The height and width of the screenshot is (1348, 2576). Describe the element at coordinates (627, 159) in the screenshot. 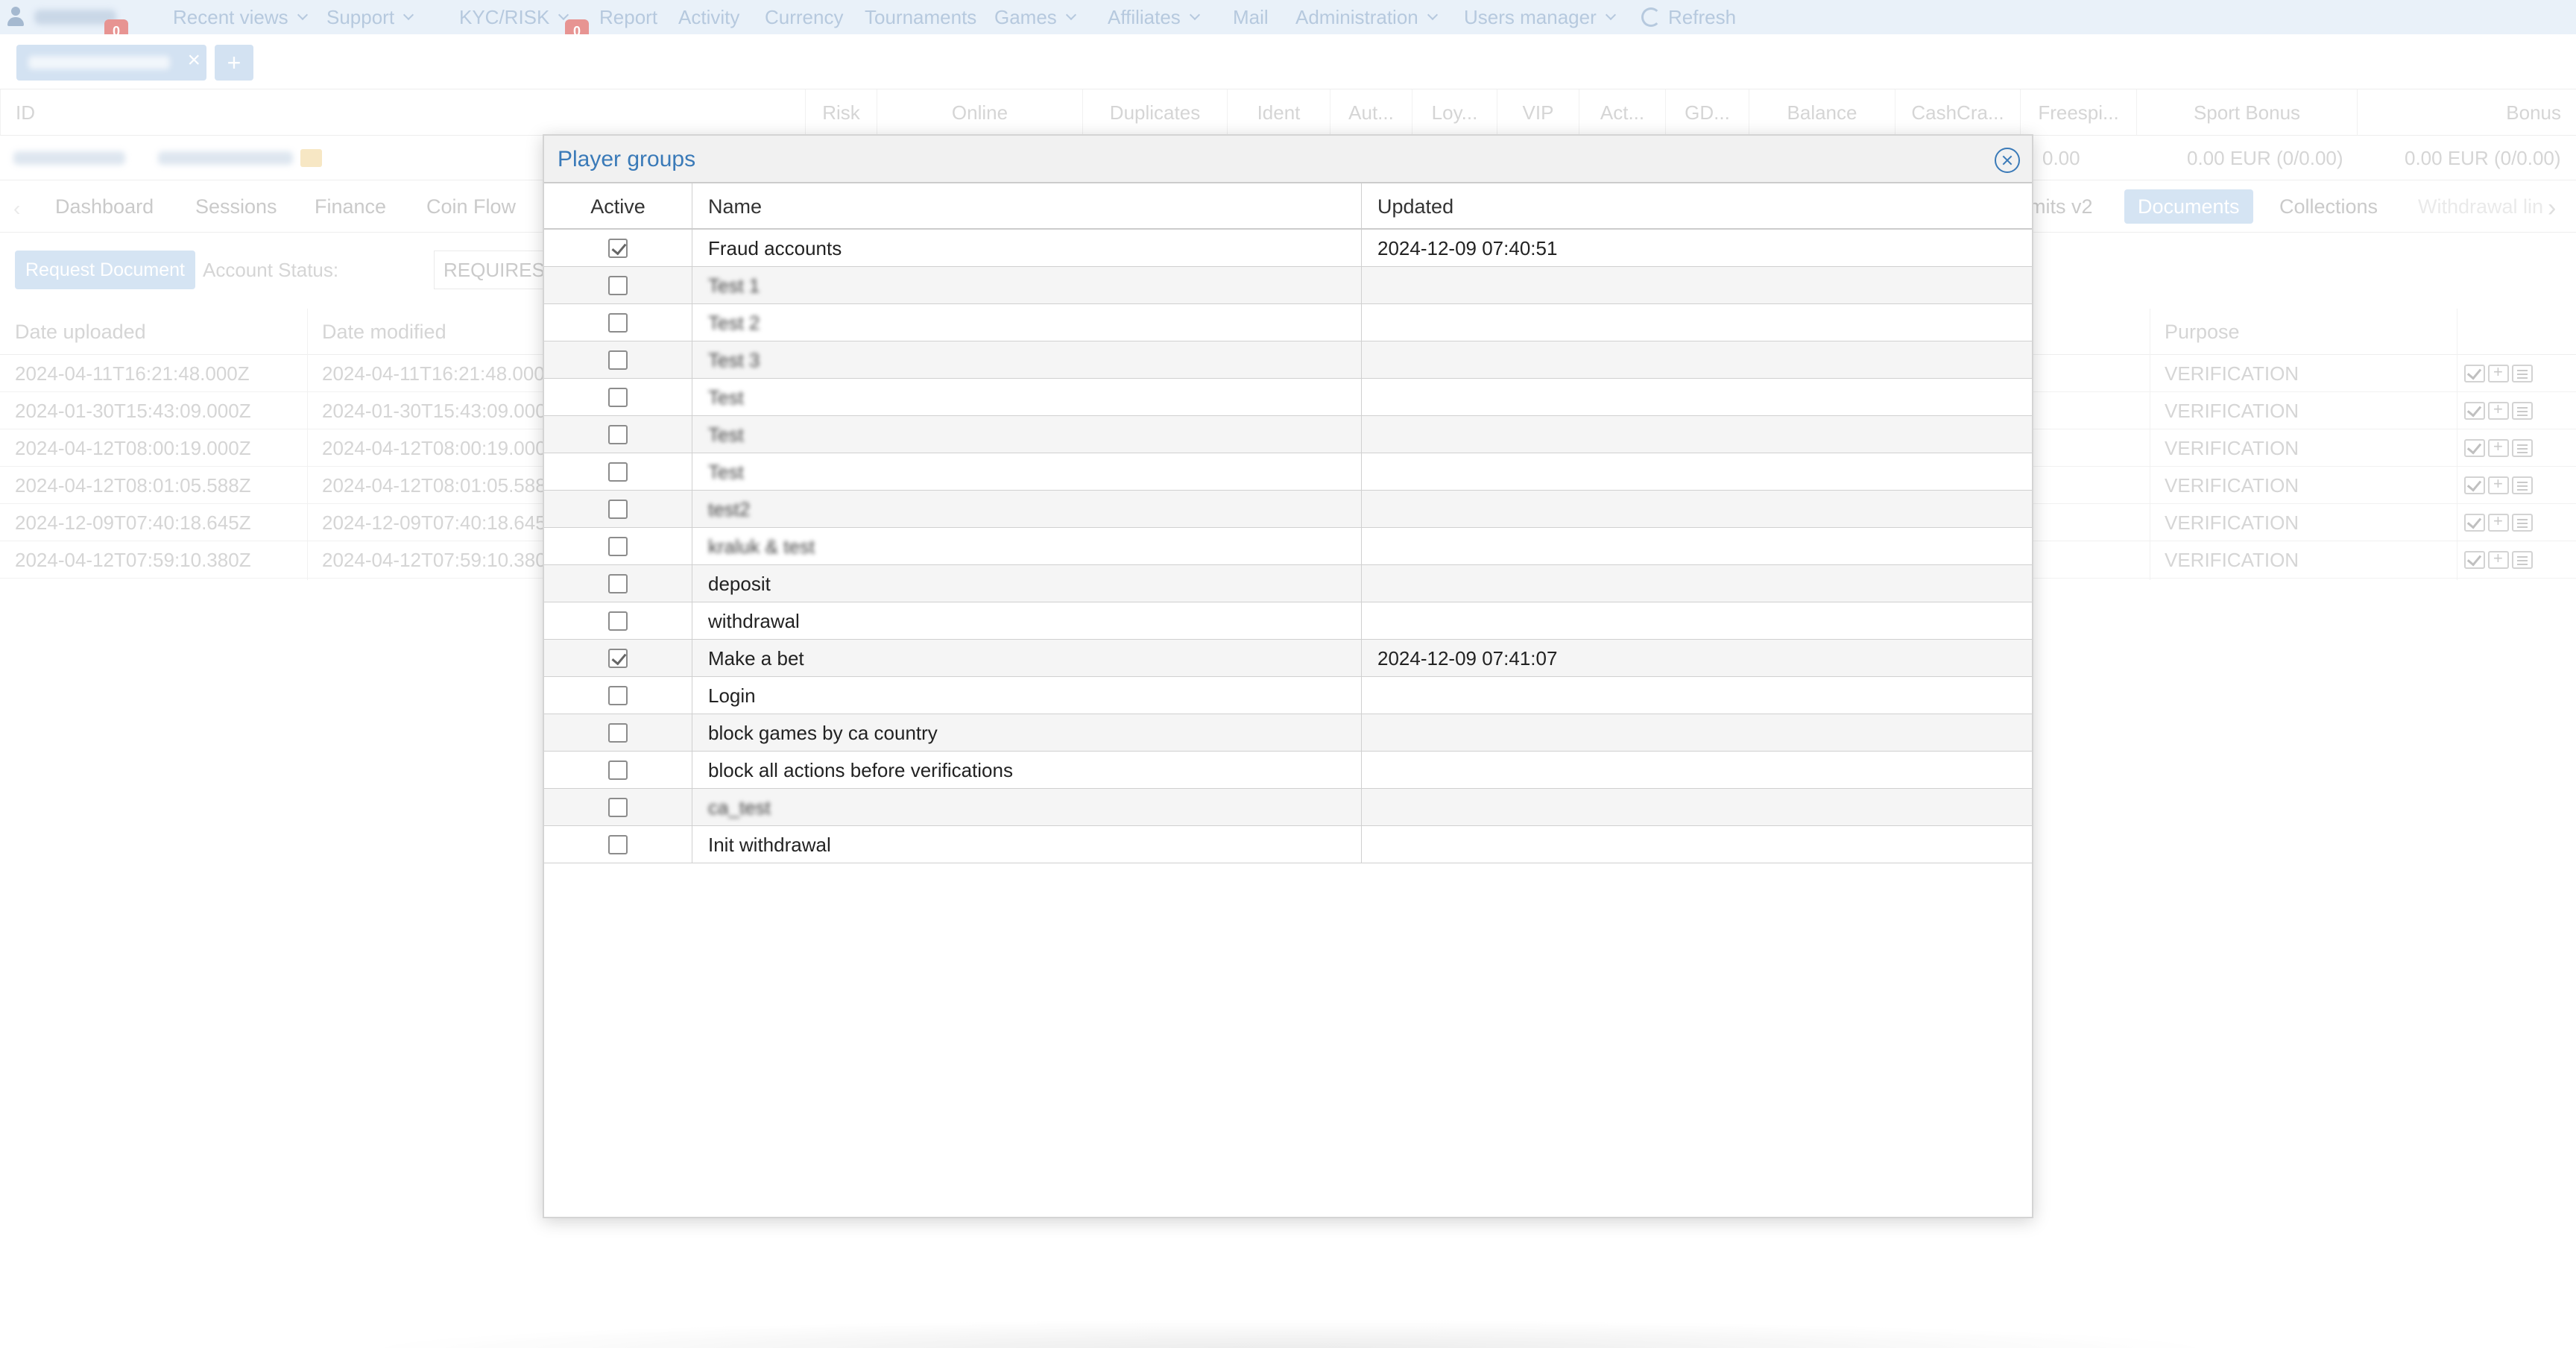

I see `dialog-title: Player groups` at that location.